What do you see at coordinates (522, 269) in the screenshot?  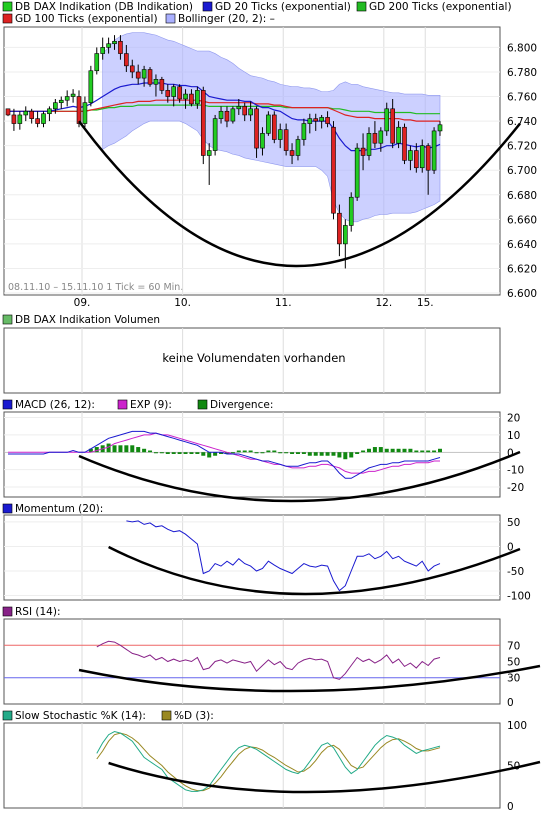 I see `y-tick-label: 6.620` at bounding box center [522, 269].